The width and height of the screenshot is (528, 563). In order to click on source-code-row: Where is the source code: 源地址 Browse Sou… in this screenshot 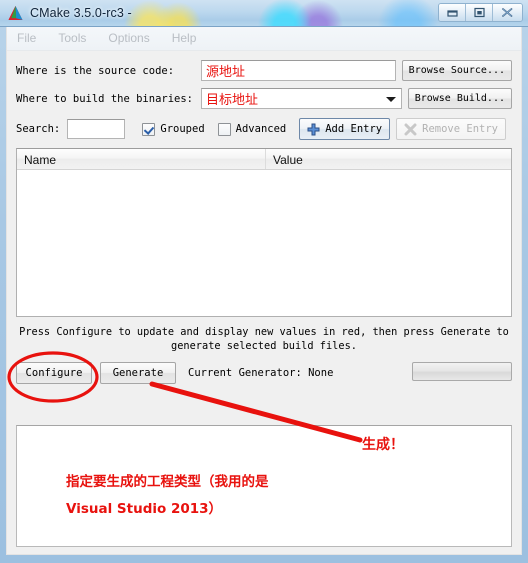, I will do `click(264, 70)`.